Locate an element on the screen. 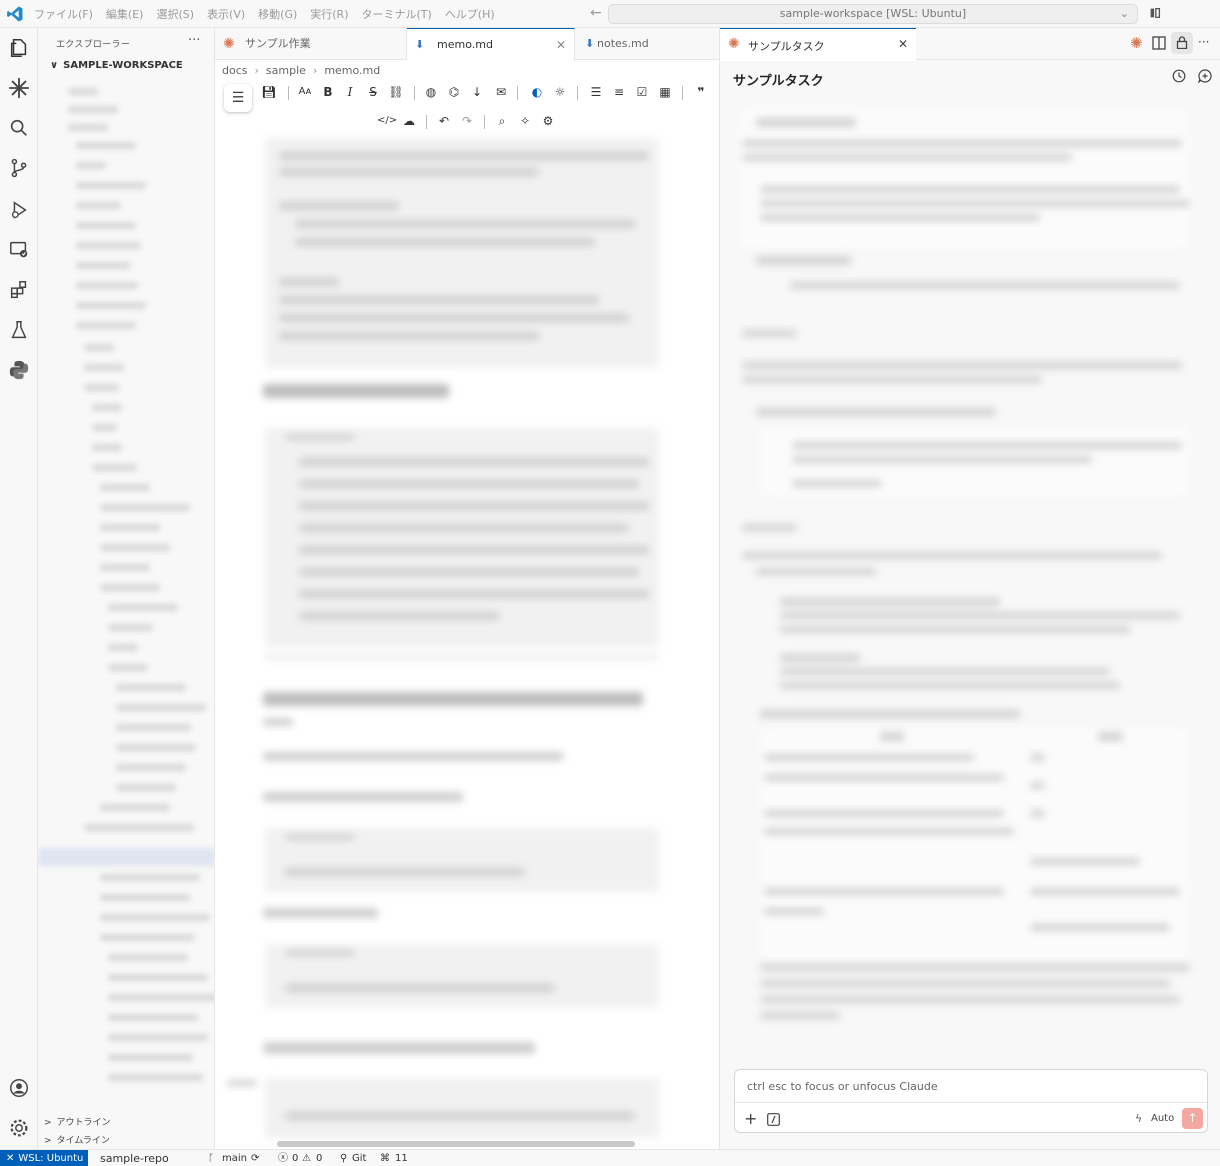 This screenshot has width=1220, height=1166. horizontal-scrollbar is located at coordinates (456, 1144).